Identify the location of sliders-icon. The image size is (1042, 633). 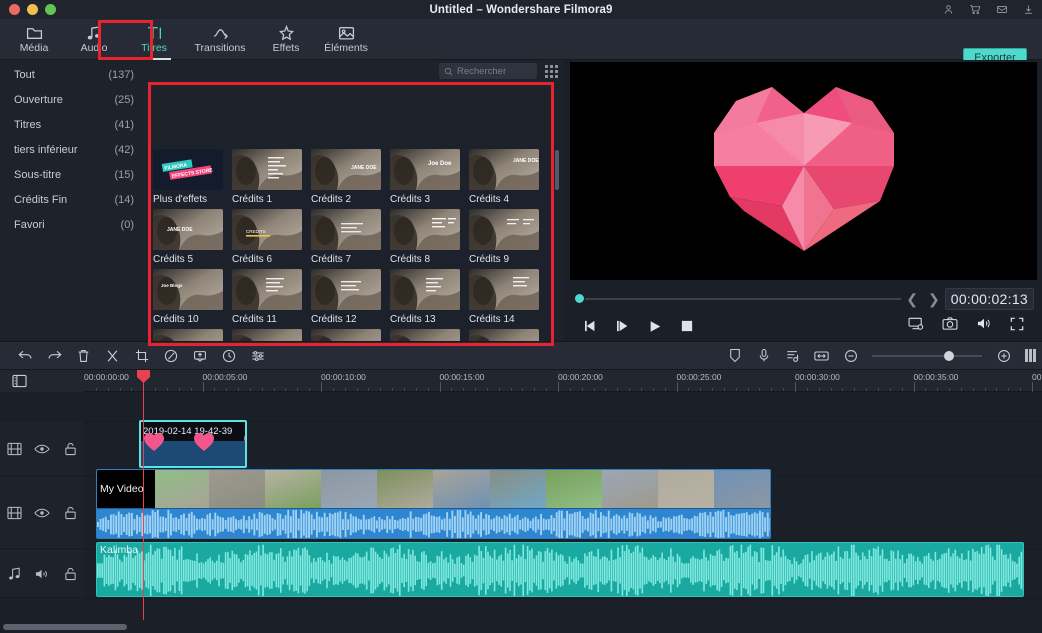
(257, 355).